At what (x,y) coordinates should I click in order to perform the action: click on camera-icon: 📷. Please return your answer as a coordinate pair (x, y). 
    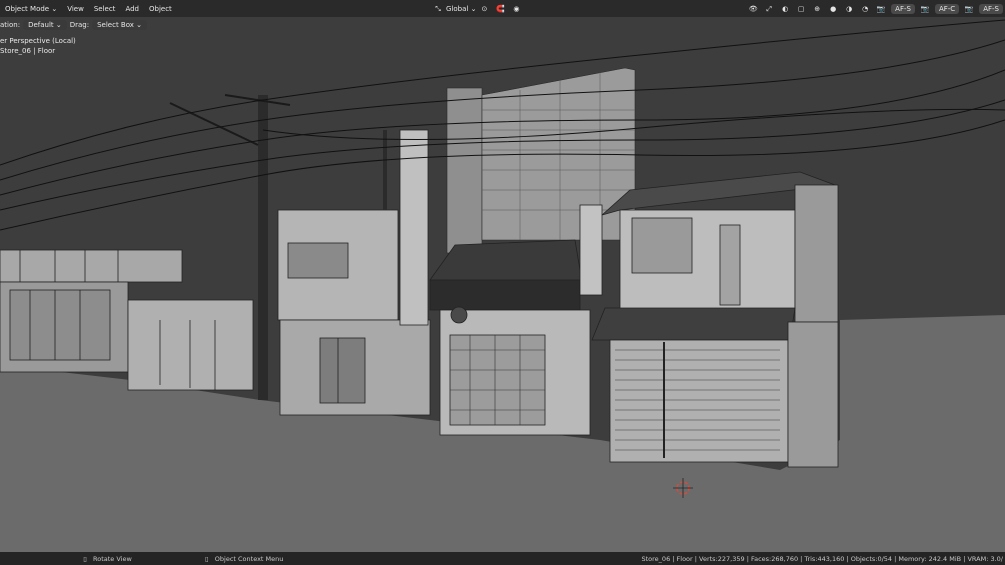
    Looking at the image, I should click on (881, 9).